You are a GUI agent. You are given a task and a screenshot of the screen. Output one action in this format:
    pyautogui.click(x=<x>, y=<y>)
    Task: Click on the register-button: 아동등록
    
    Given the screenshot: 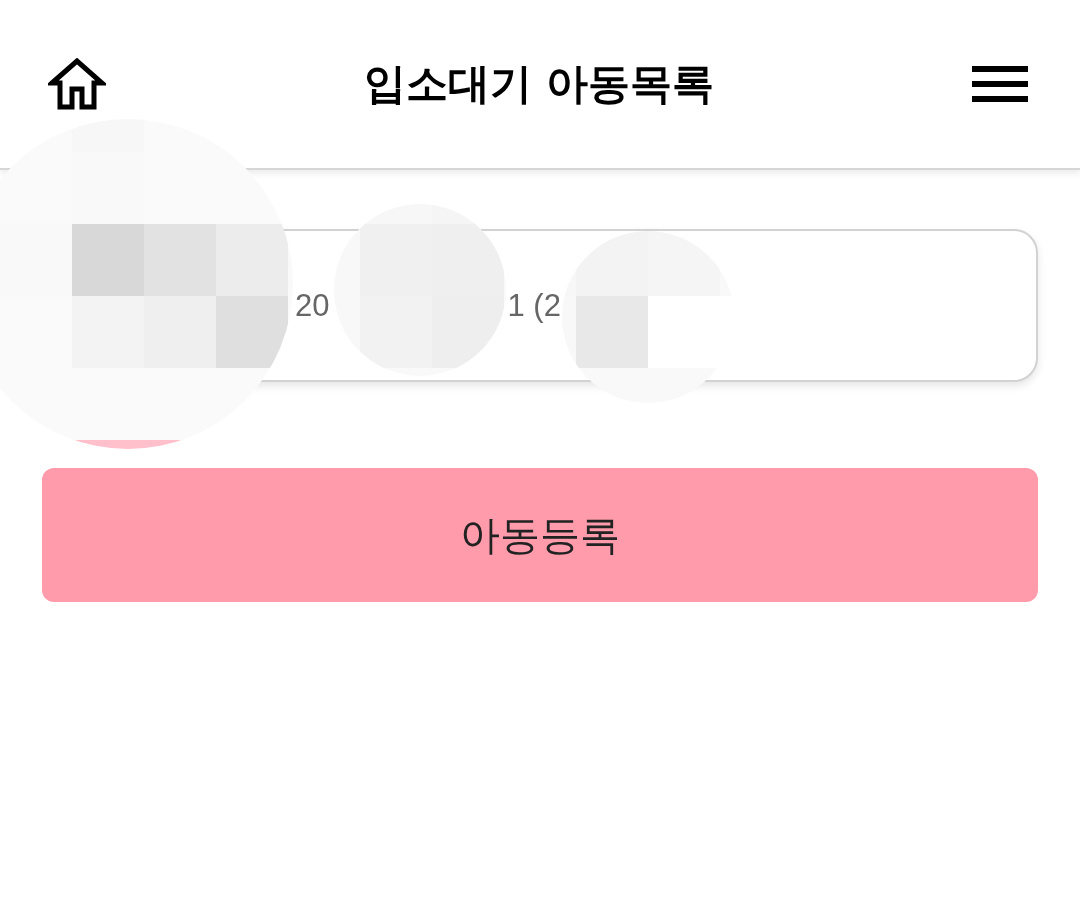 What is the action you would take?
    pyautogui.click(x=540, y=535)
    